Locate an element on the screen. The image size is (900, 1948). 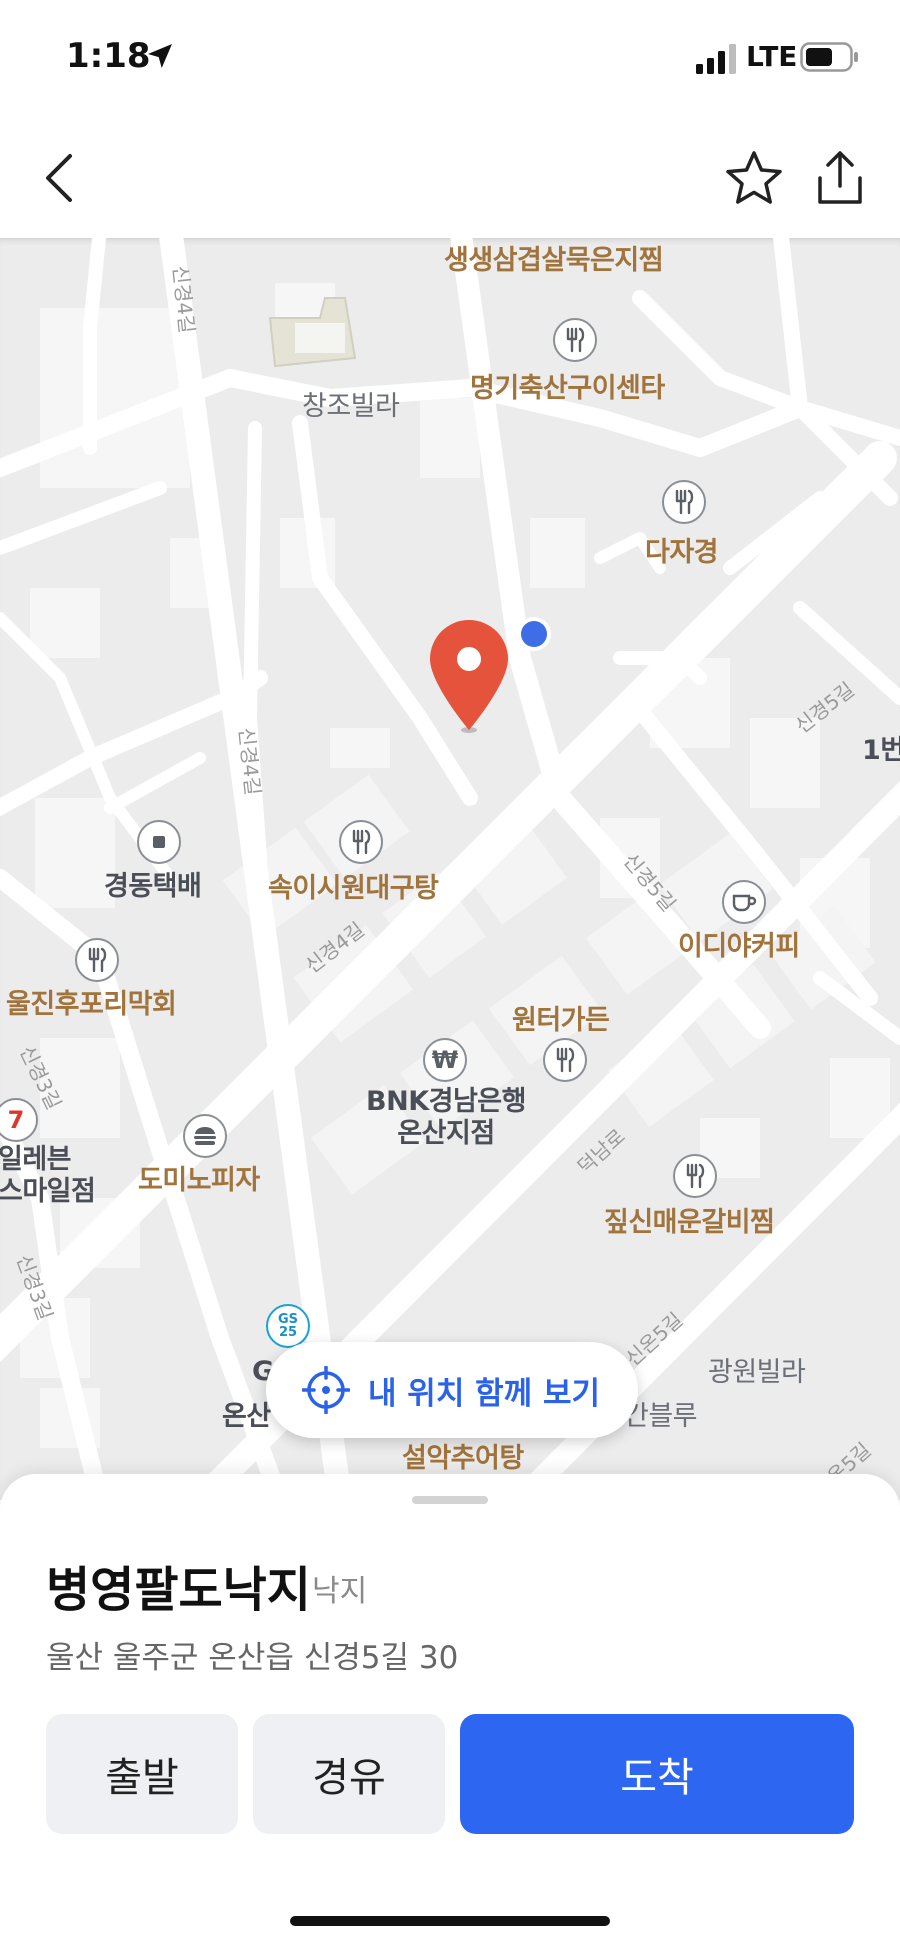
back-button is located at coordinates (60, 178).